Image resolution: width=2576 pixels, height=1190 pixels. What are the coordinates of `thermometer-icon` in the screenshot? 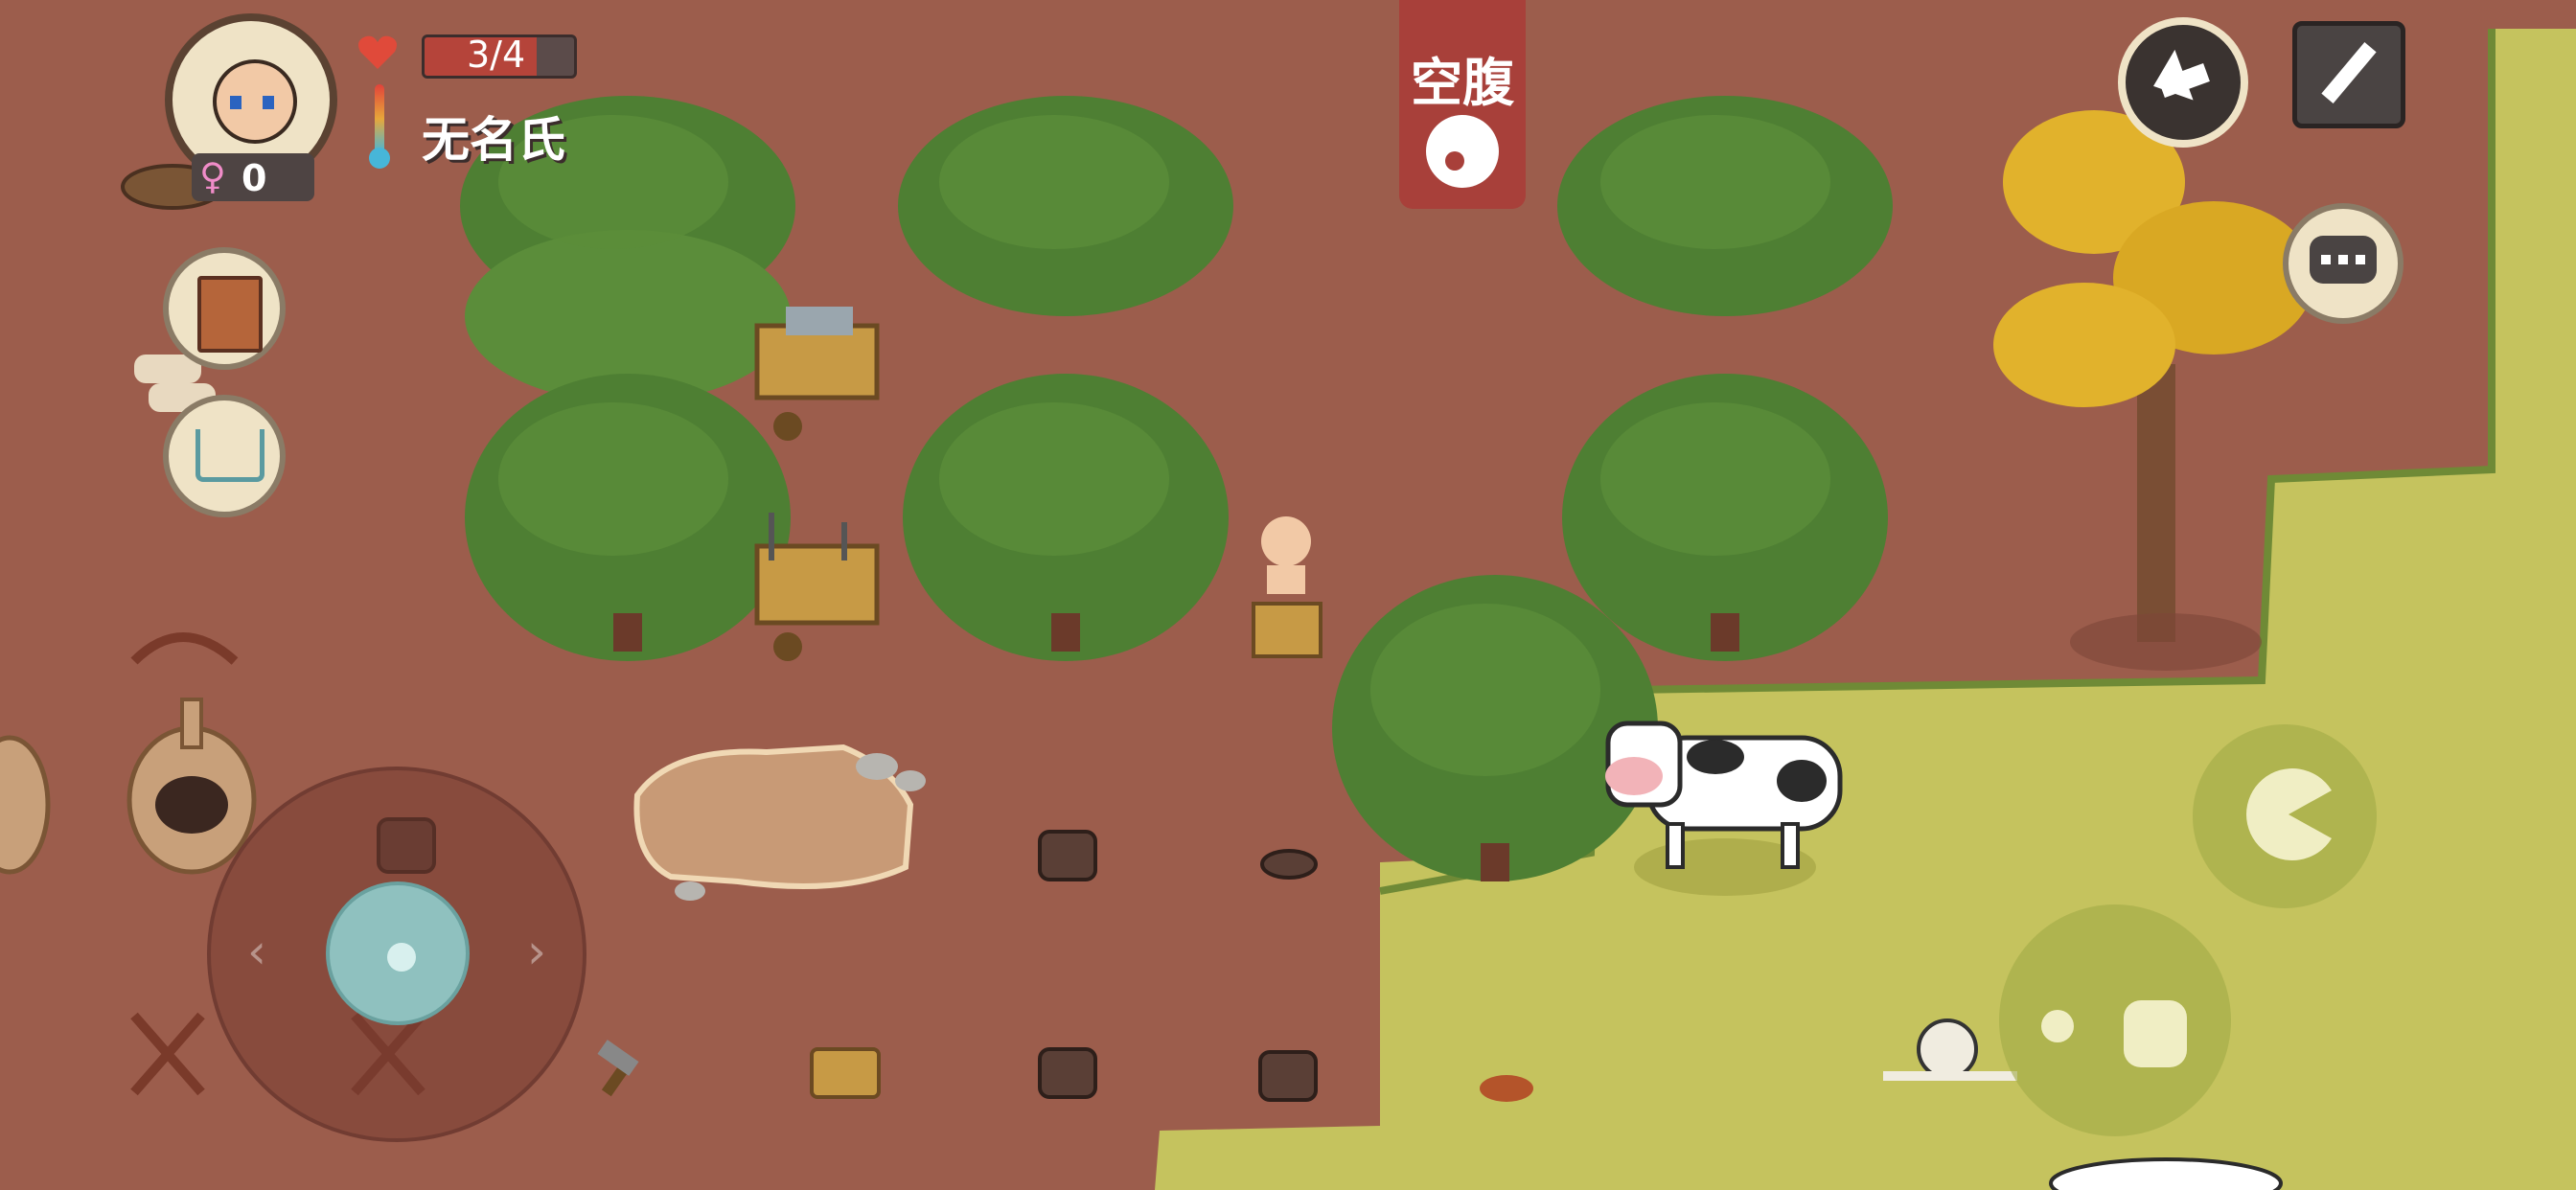 It's located at (379, 128).